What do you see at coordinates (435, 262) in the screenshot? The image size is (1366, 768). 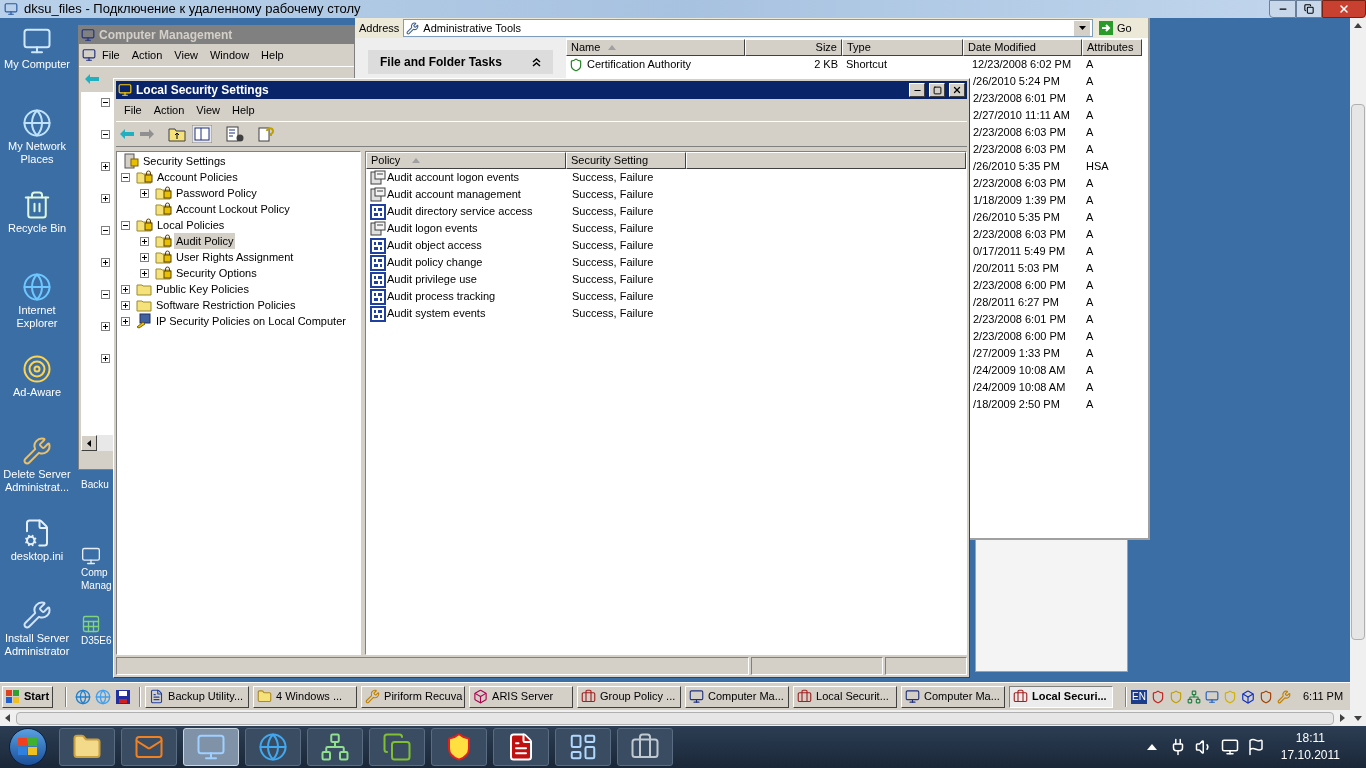 I see `policy-name: Audit policy change` at bounding box center [435, 262].